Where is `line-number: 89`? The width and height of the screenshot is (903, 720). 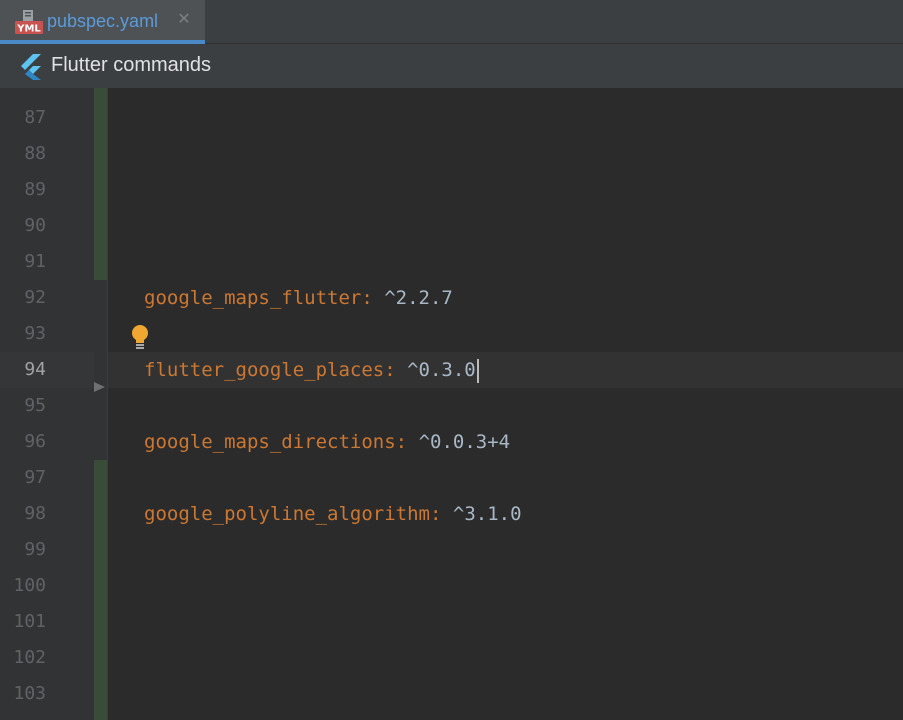 line-number: 89 is located at coordinates (35, 189).